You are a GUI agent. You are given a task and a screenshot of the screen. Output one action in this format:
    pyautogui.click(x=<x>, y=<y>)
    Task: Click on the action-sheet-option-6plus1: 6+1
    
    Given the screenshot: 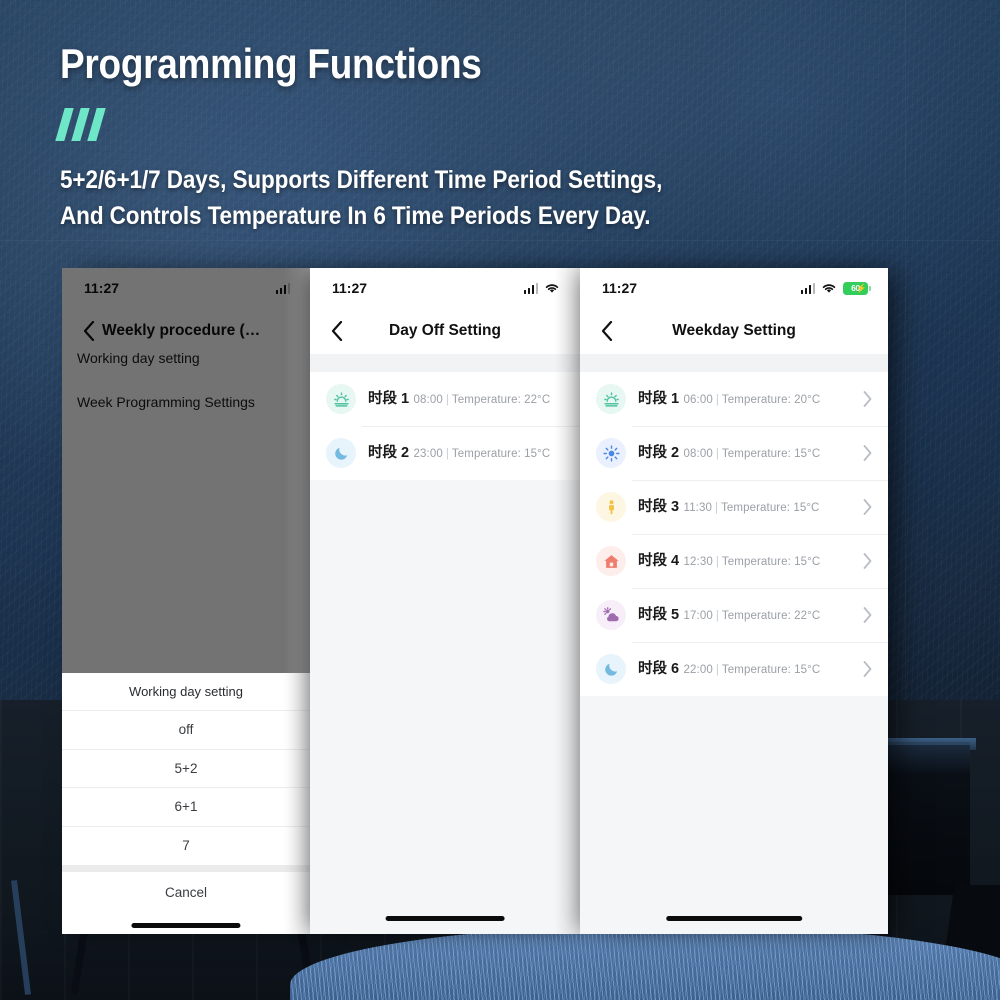 What is the action you would take?
    pyautogui.click(x=186, y=807)
    